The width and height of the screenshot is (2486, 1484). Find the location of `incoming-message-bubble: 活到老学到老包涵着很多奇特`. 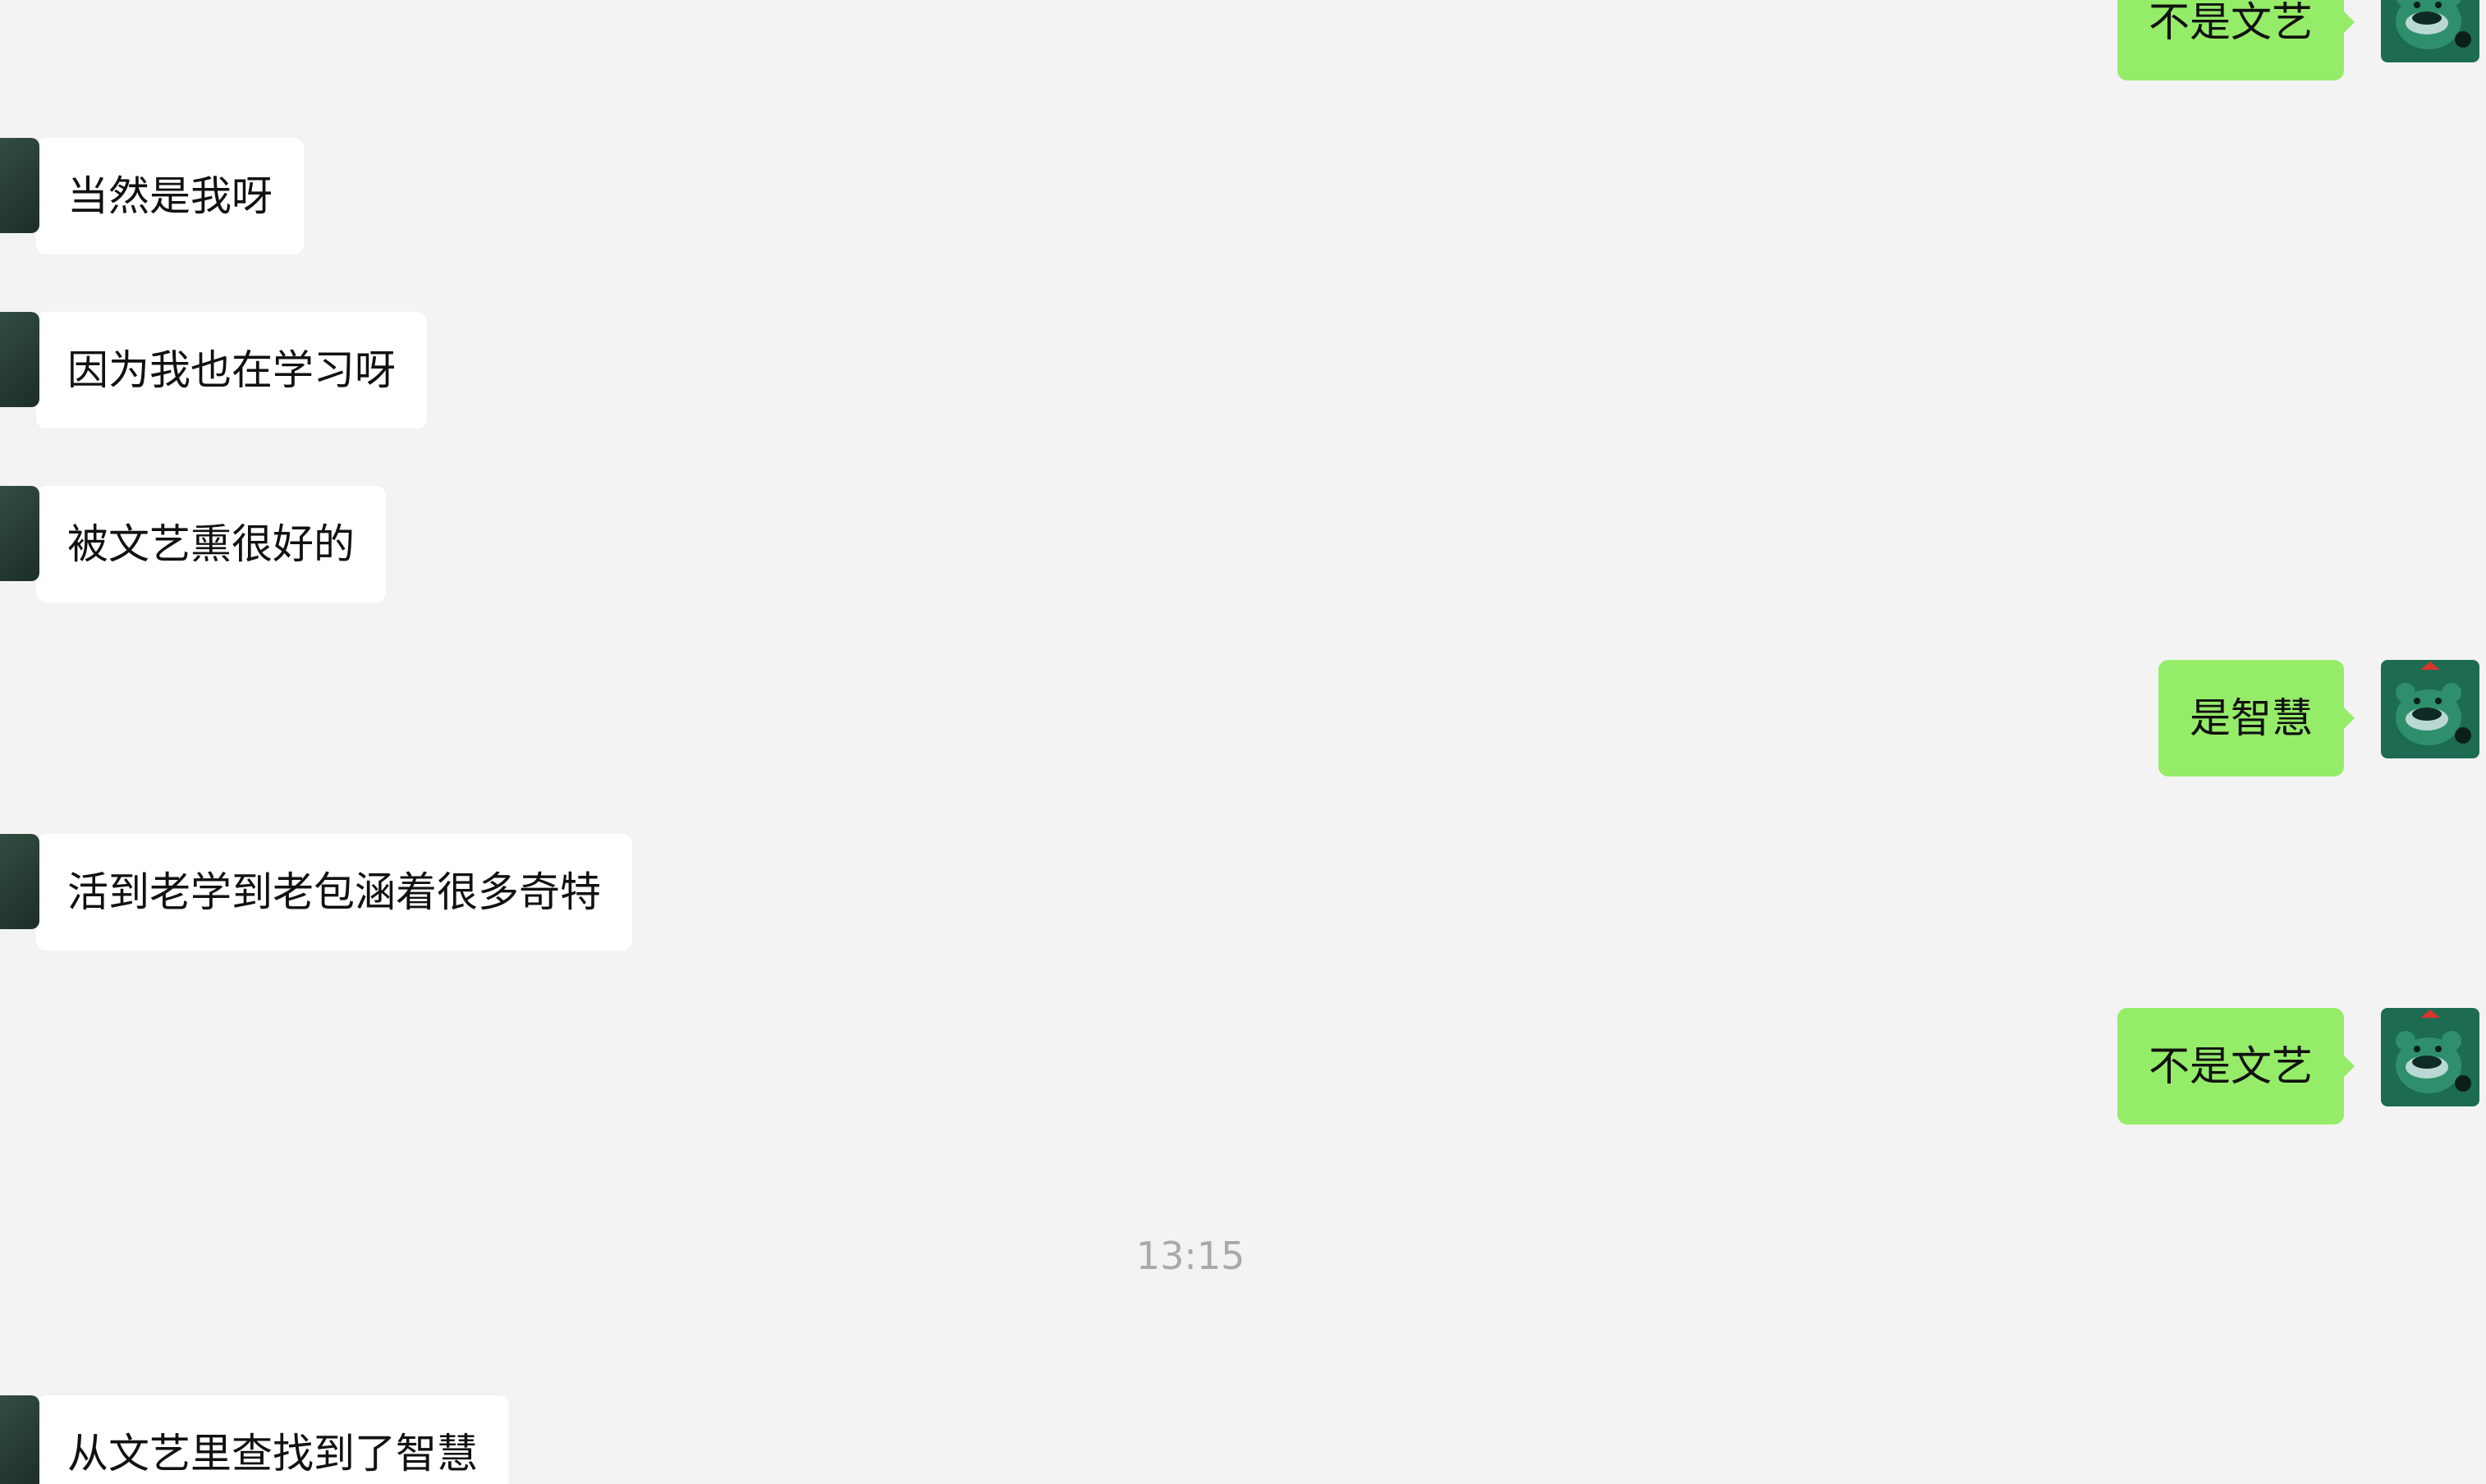

incoming-message-bubble: 活到老学到老包涵着很多奇特 is located at coordinates (316, 892).